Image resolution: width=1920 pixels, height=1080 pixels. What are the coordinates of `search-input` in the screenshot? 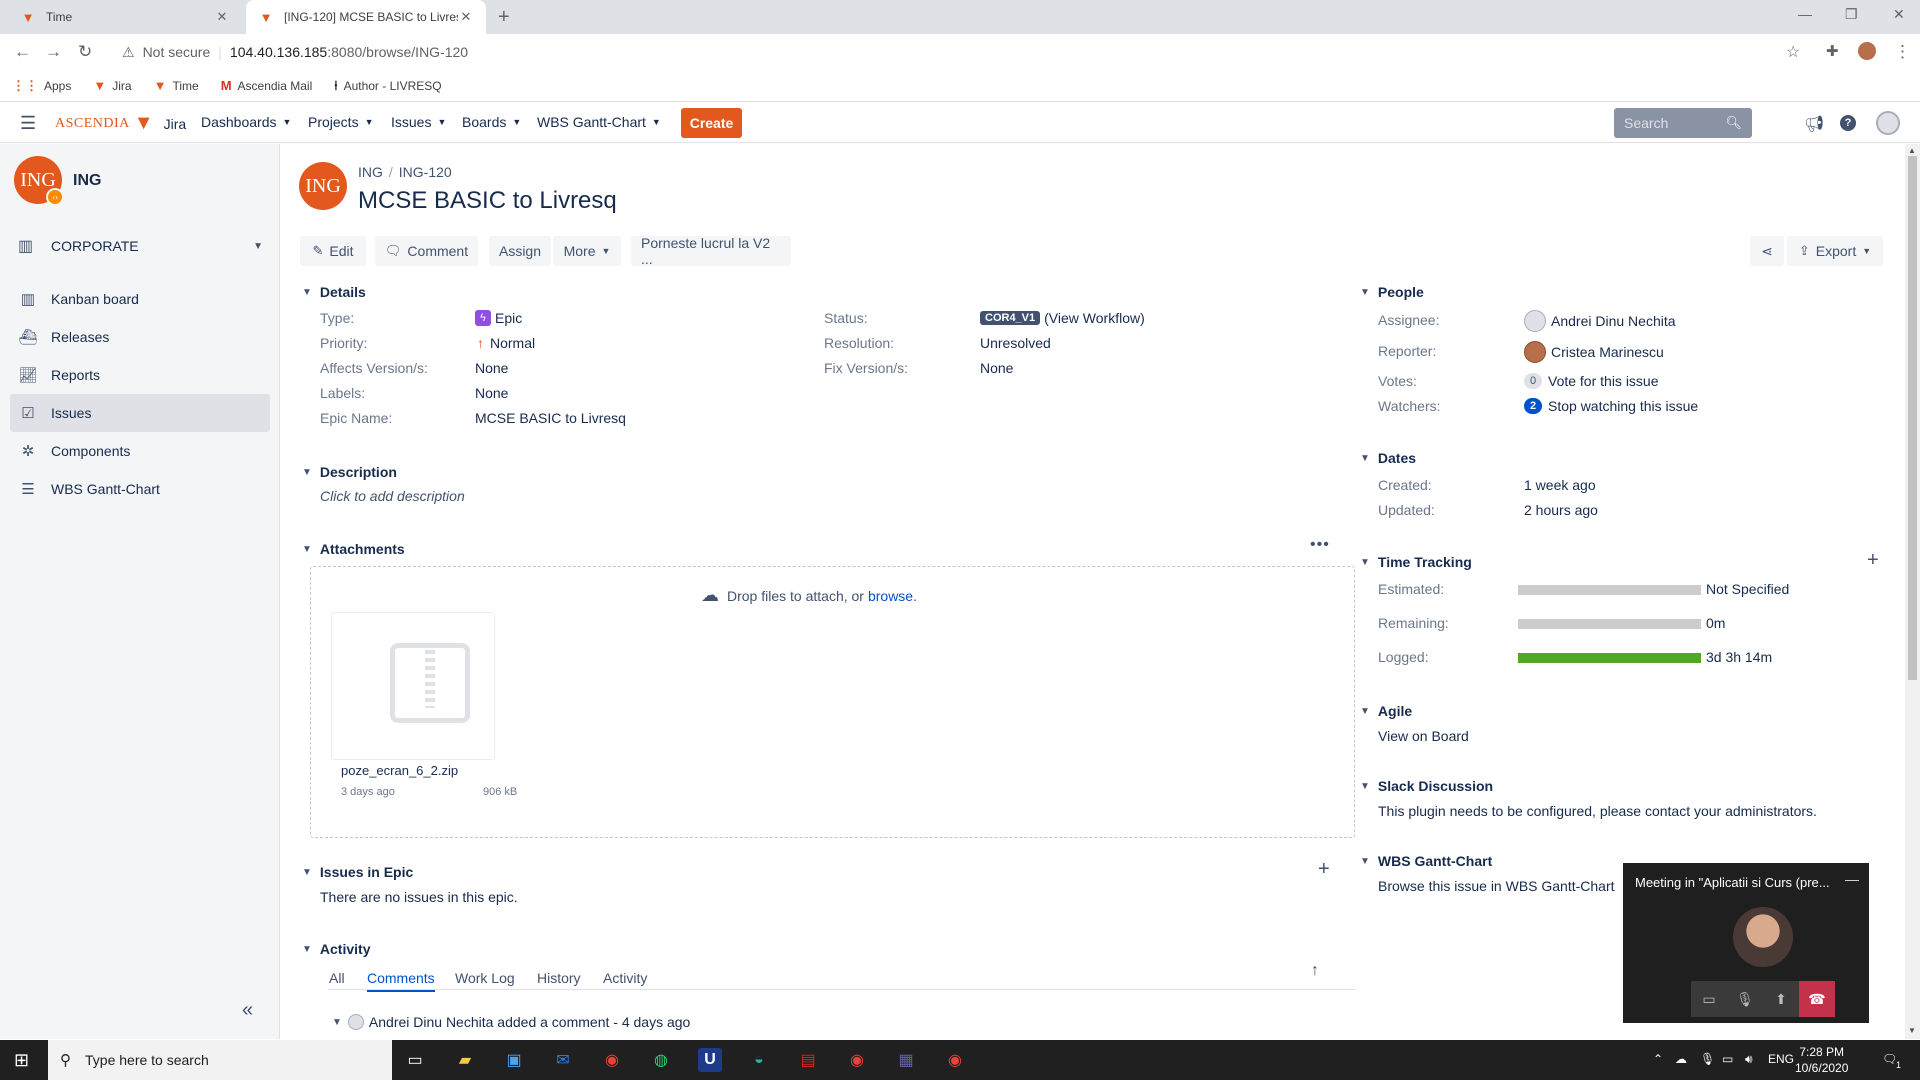 It's located at (1674, 123).